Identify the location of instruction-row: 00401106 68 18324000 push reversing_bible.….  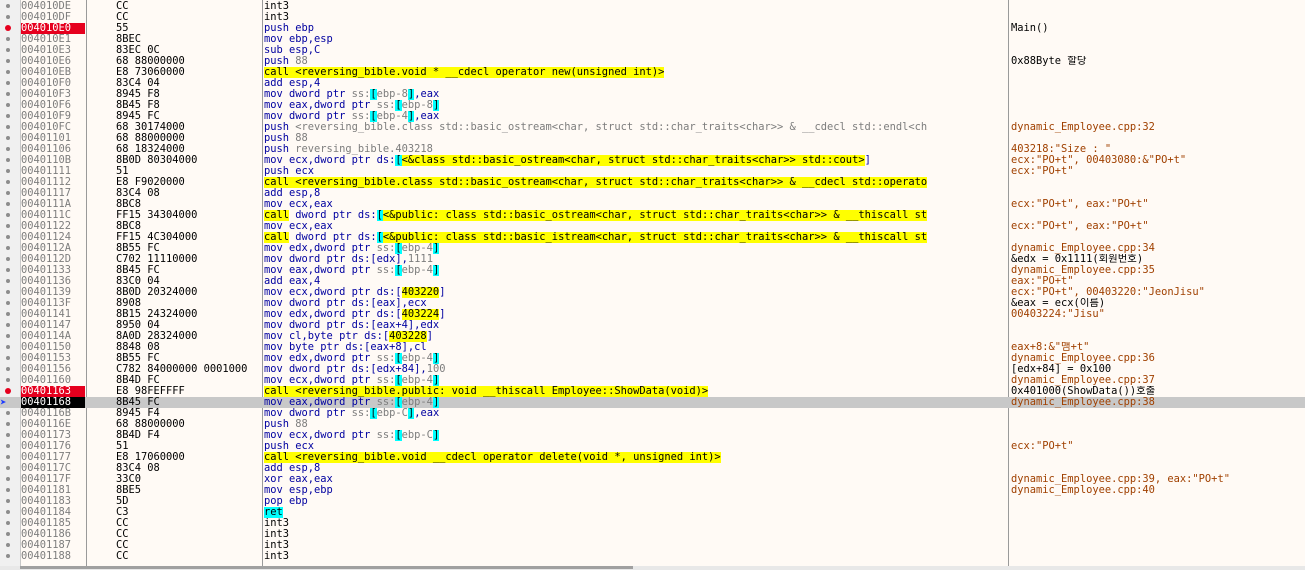
(652, 149).